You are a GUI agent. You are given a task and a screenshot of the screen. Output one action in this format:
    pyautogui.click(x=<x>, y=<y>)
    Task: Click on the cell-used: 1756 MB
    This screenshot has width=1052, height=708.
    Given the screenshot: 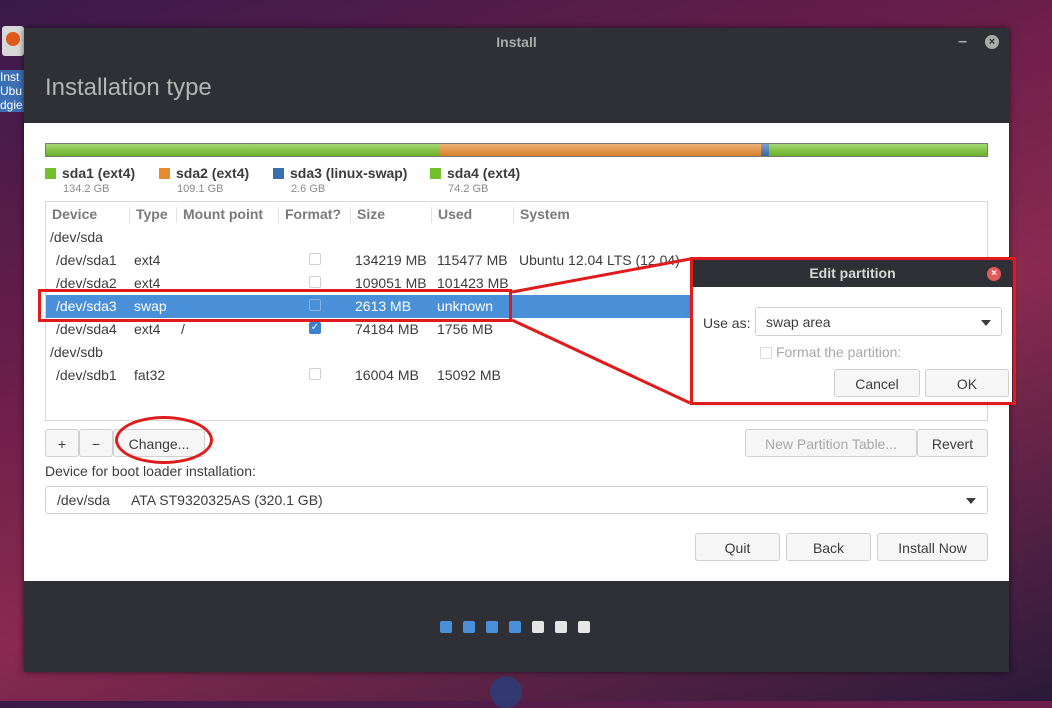 What is the action you would take?
    pyautogui.click(x=465, y=329)
    